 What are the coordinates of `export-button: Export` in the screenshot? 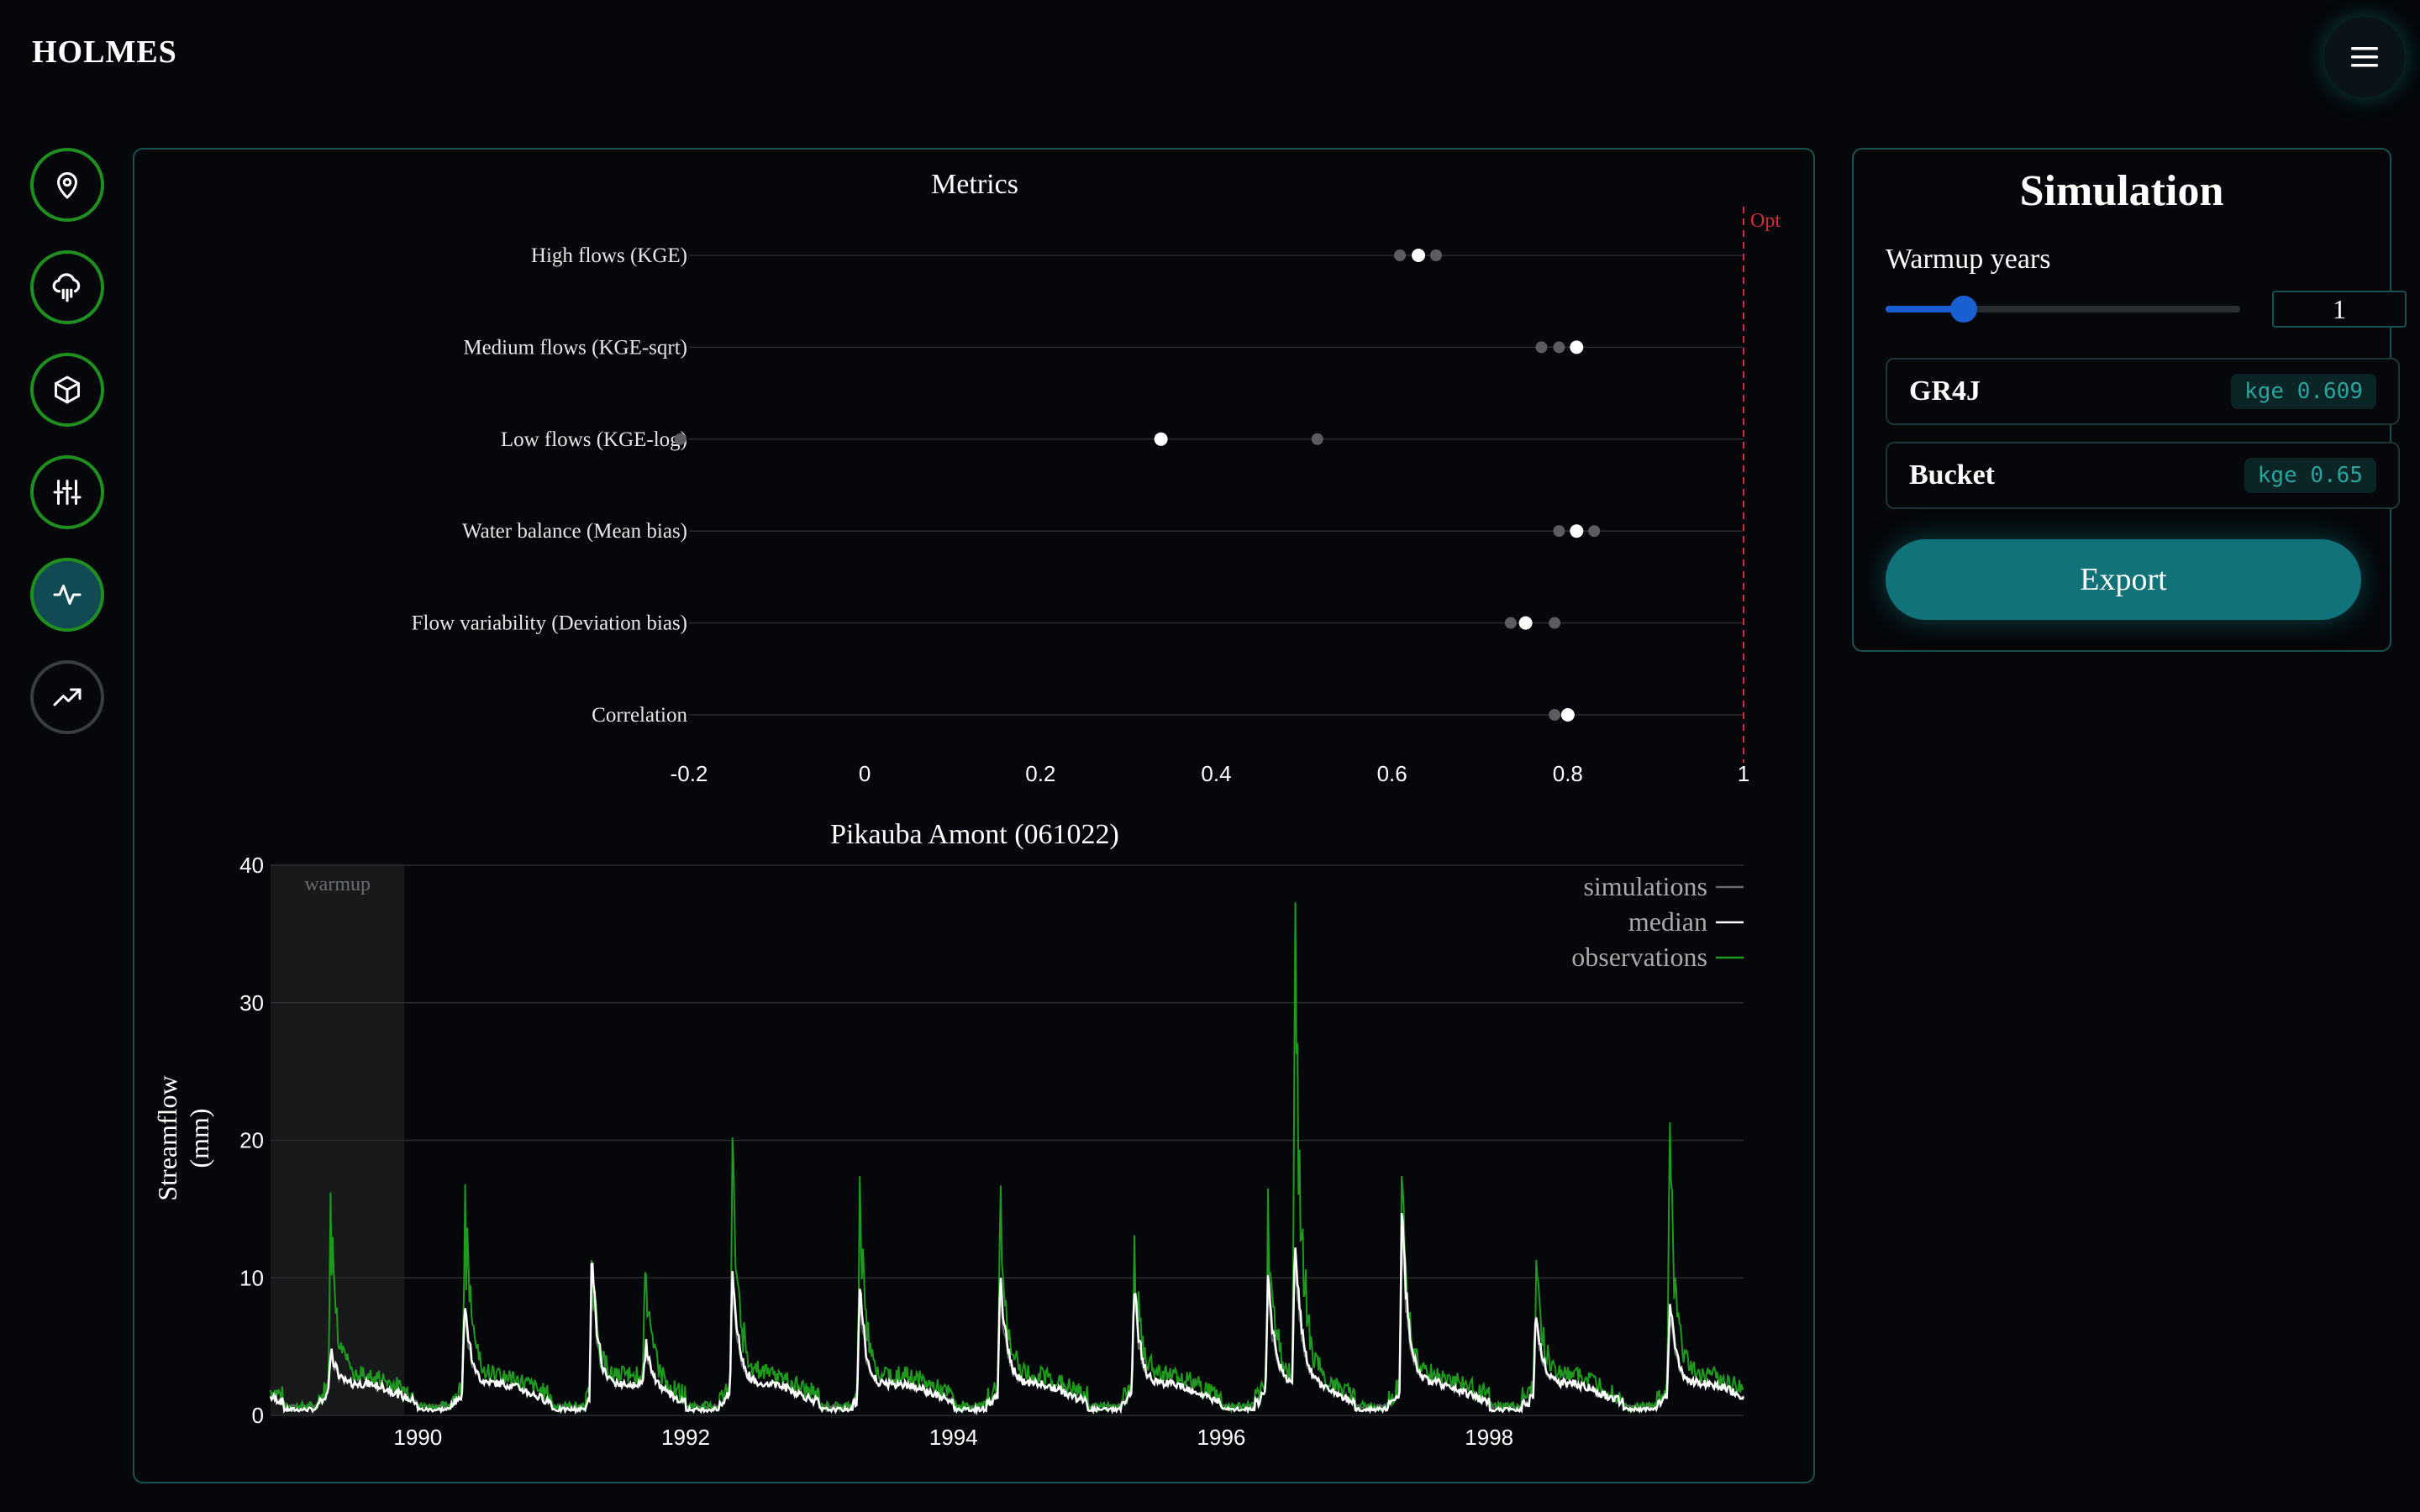 It's located at (2123, 579).